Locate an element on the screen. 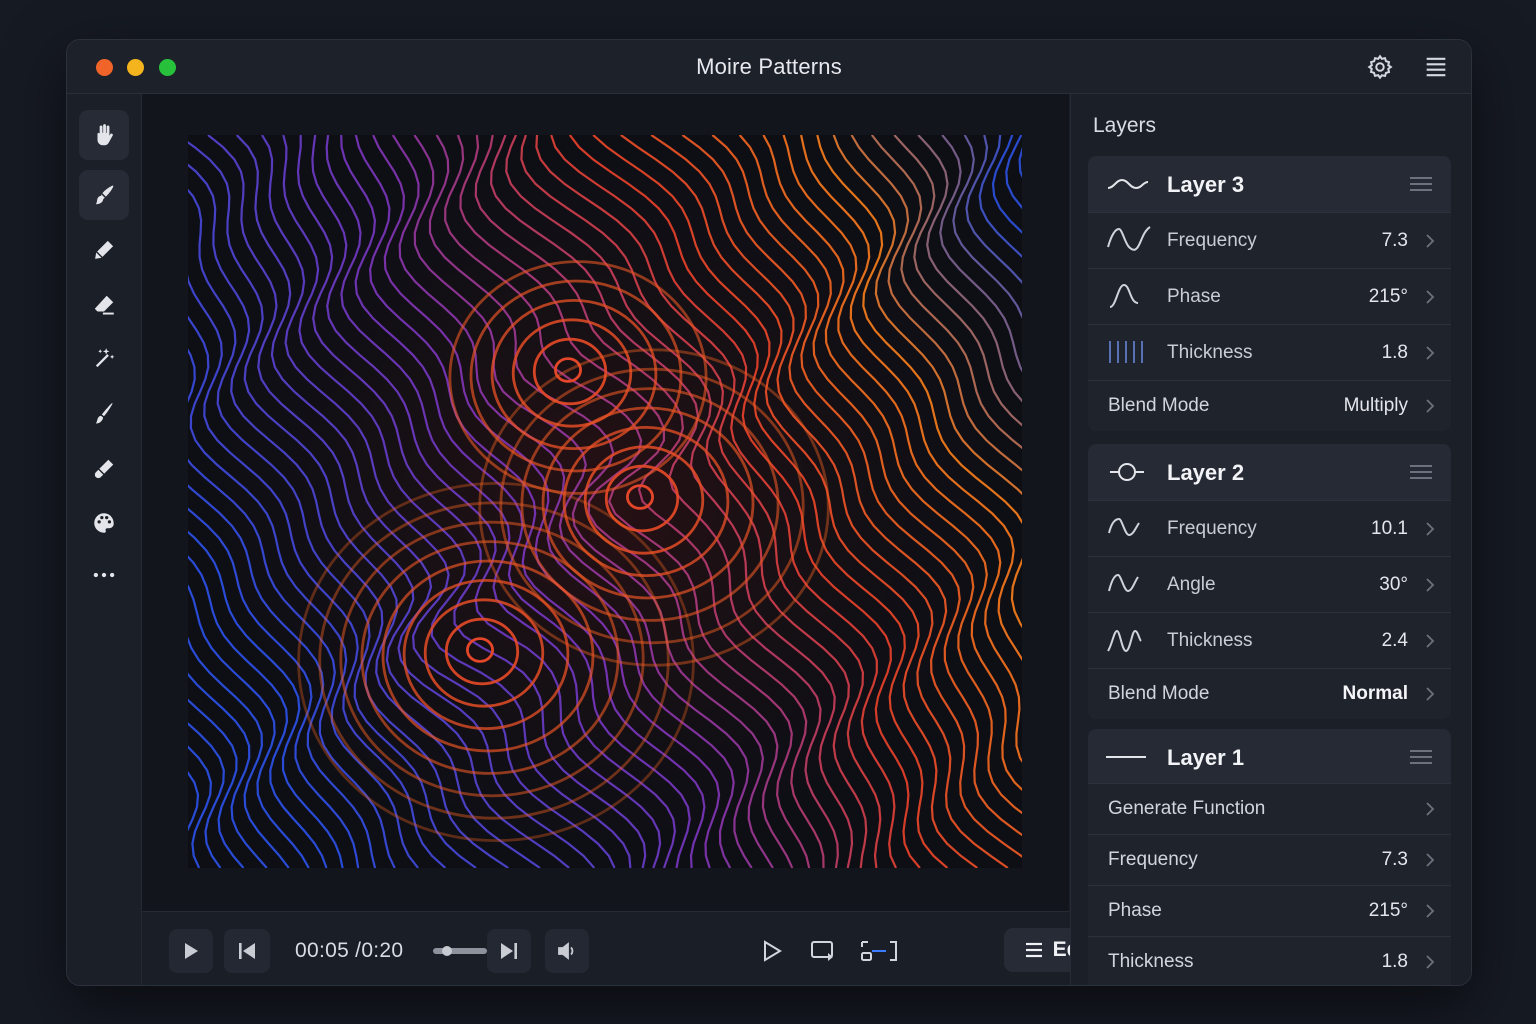  layer-name: Layer 3 is located at coordinates (1206, 184).